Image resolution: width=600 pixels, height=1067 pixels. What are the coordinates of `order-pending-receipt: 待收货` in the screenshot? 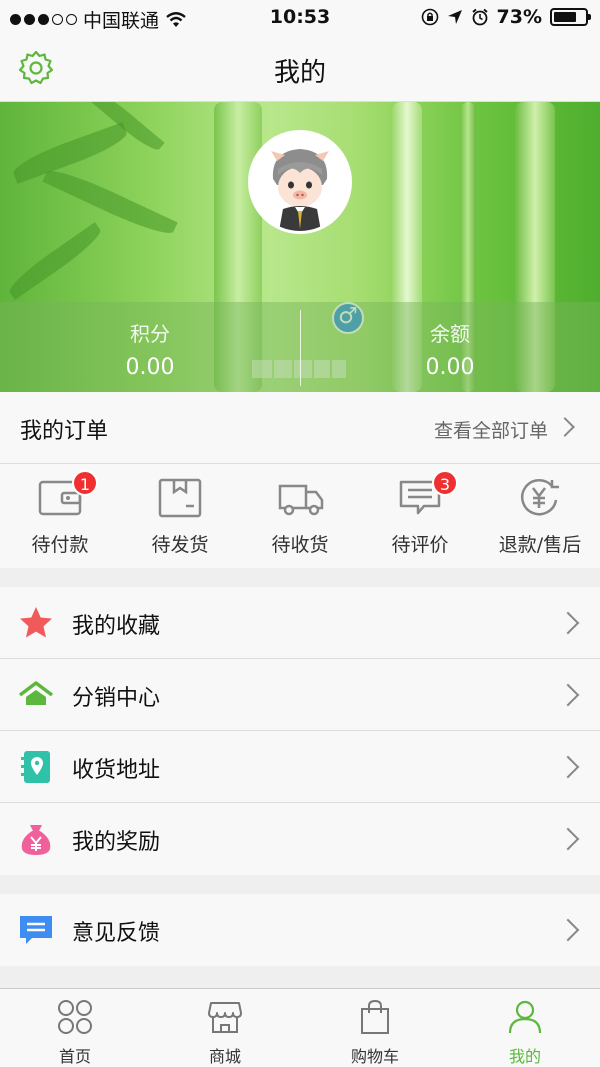 It's located at (300, 516).